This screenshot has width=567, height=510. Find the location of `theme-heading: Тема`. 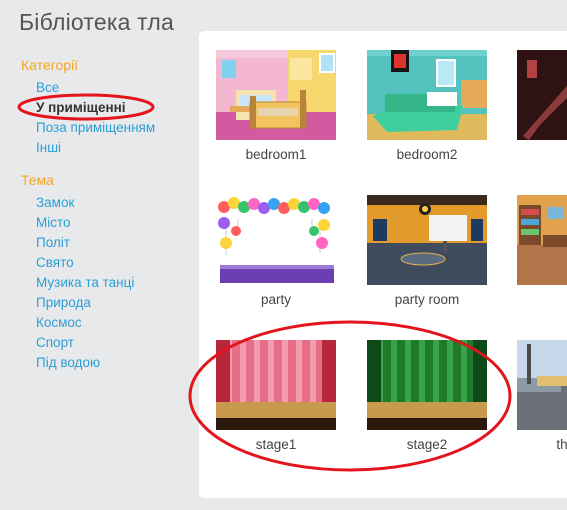

theme-heading: Тема is located at coordinates (37, 180).